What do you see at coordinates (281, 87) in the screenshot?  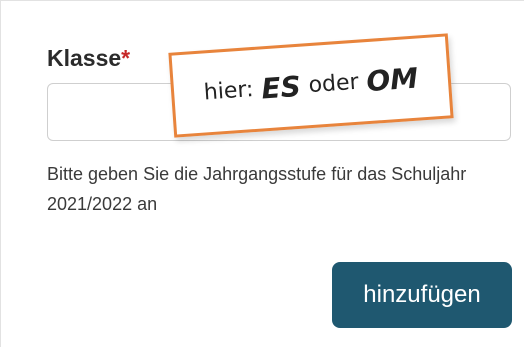 I see `annotation-option-es: ES` at bounding box center [281, 87].